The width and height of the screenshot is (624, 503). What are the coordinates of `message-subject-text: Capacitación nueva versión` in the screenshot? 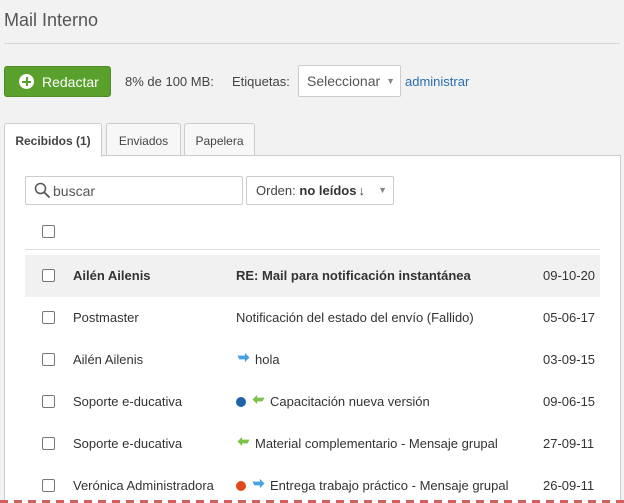 It's located at (350, 401).